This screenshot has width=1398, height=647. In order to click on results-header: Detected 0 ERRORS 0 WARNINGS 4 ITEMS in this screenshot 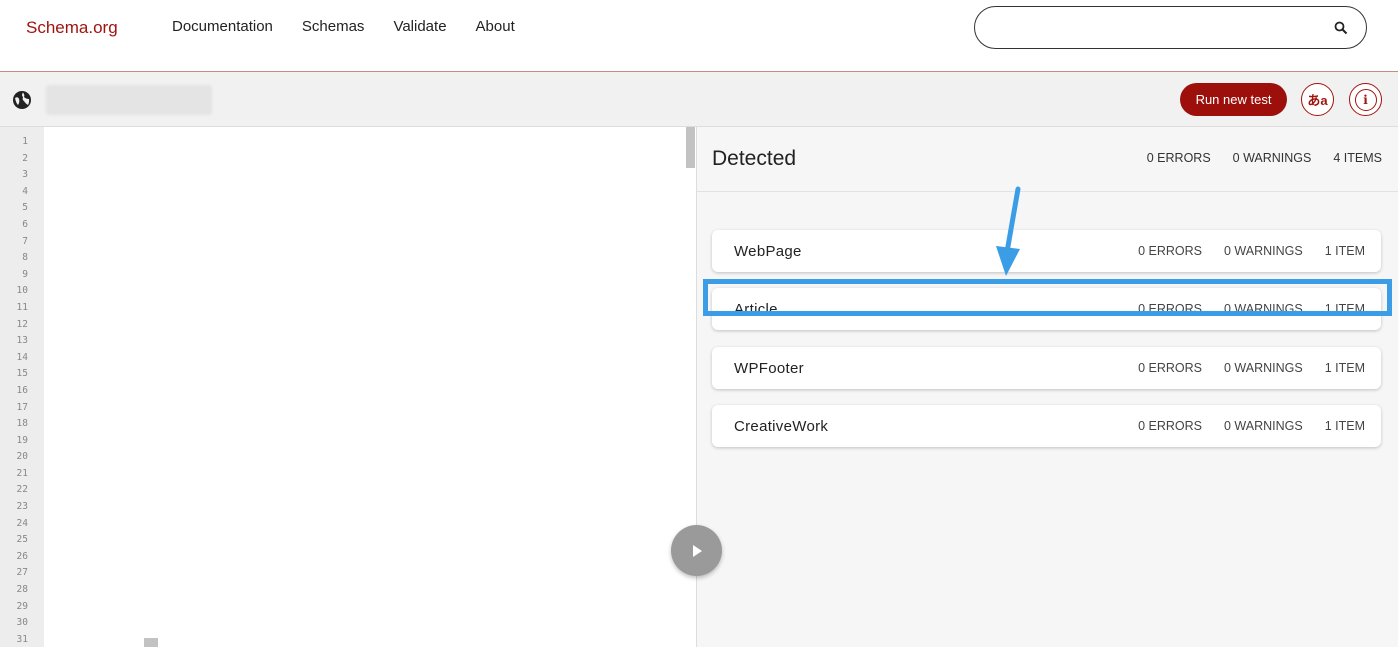, I will do `click(1047, 159)`.